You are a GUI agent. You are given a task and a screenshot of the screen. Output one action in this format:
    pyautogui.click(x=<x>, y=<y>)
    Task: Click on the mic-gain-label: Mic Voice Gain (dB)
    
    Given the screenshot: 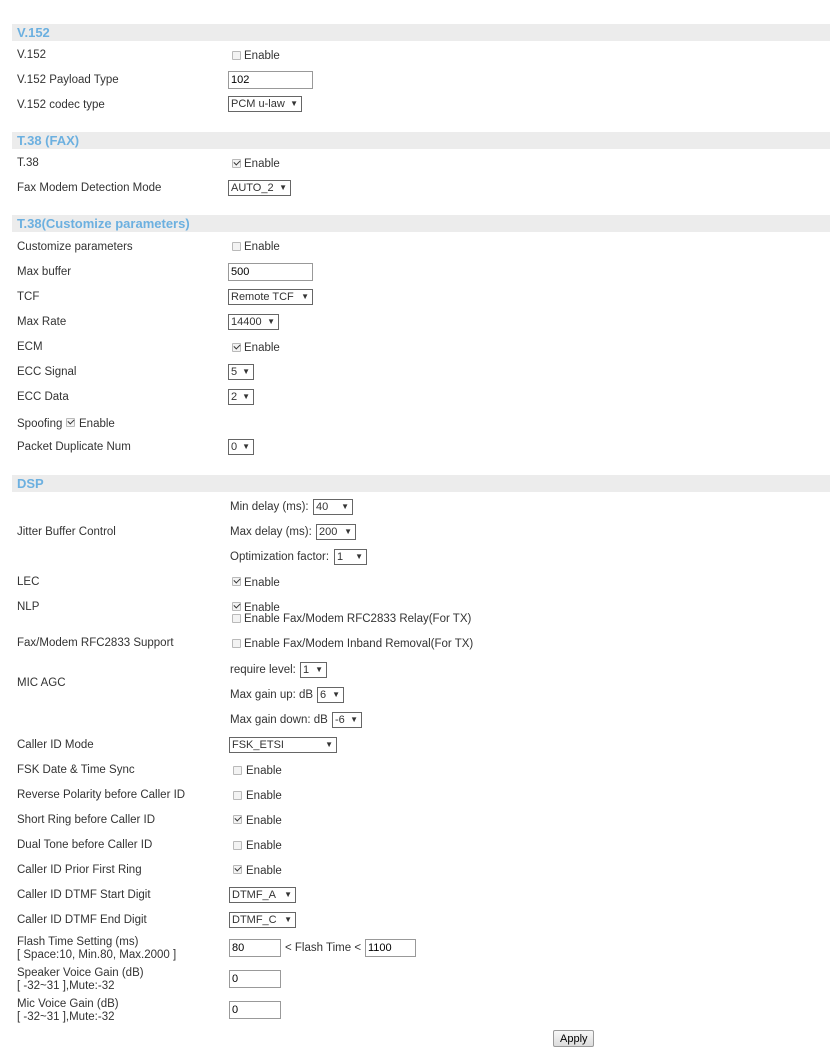 What is the action you would take?
    pyautogui.click(x=68, y=1004)
    